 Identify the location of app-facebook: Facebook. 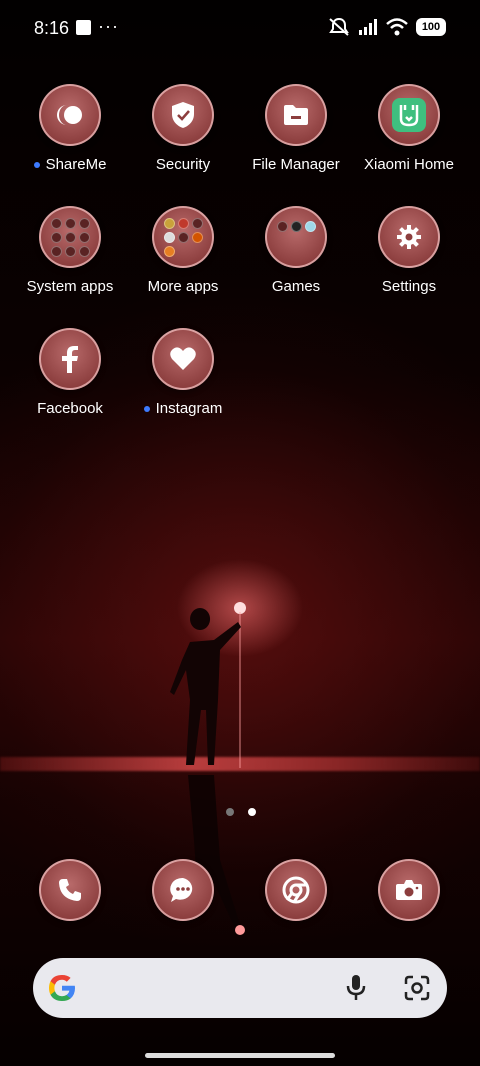
(70, 373).